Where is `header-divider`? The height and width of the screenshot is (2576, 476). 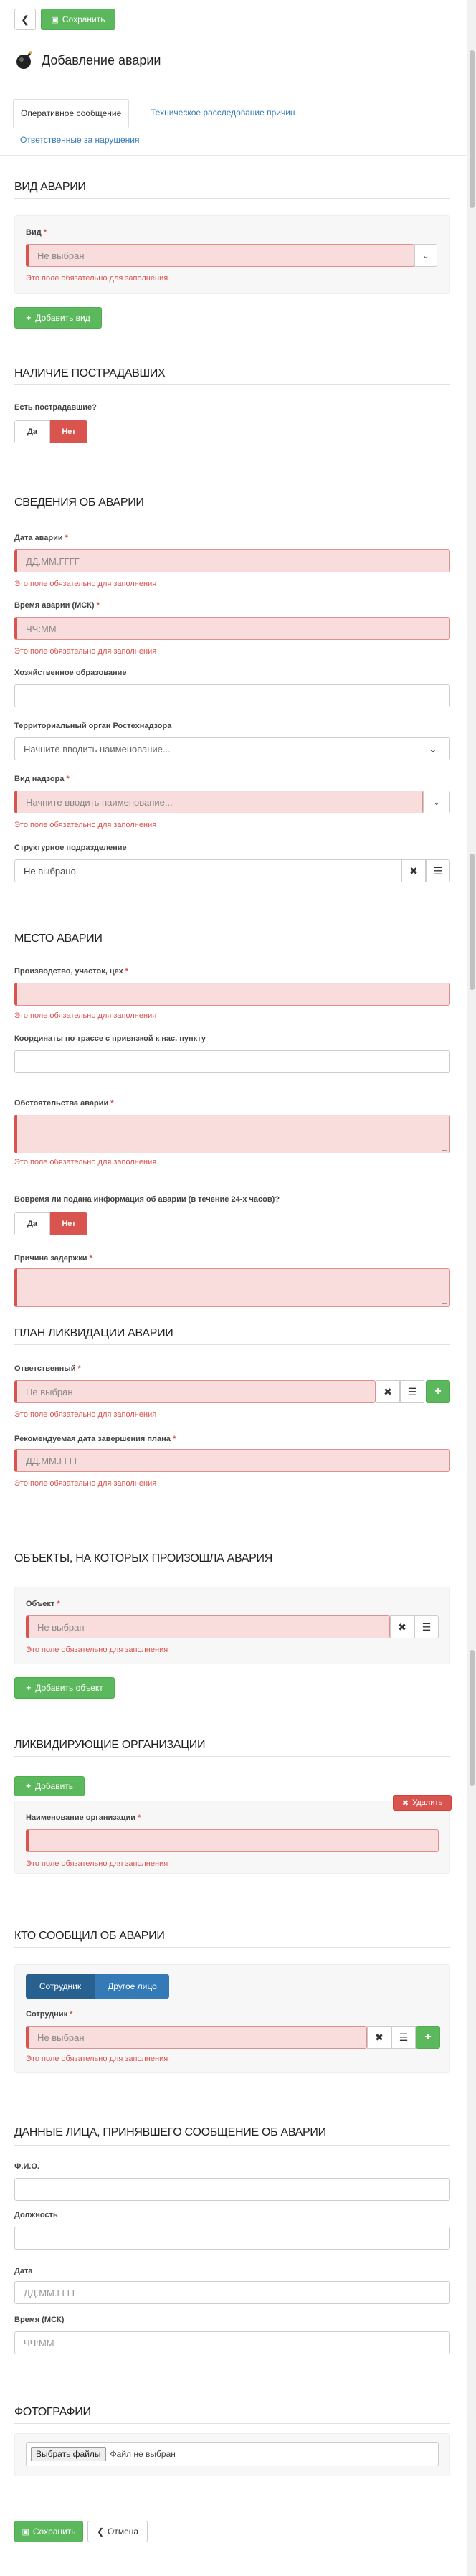 header-divider is located at coordinates (233, 155).